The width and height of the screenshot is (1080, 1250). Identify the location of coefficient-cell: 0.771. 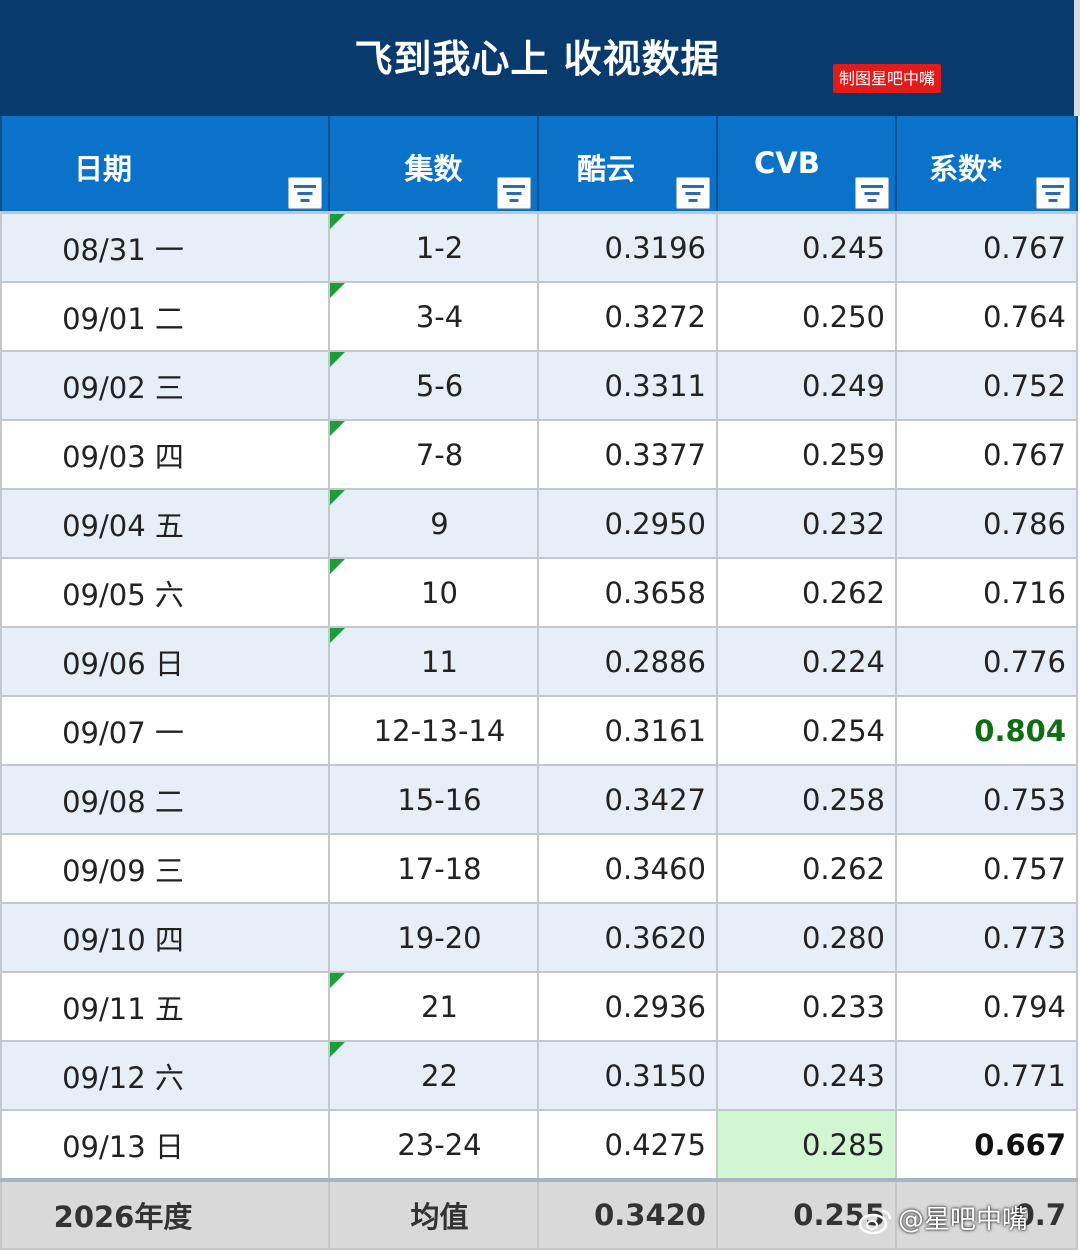
(986, 1075).